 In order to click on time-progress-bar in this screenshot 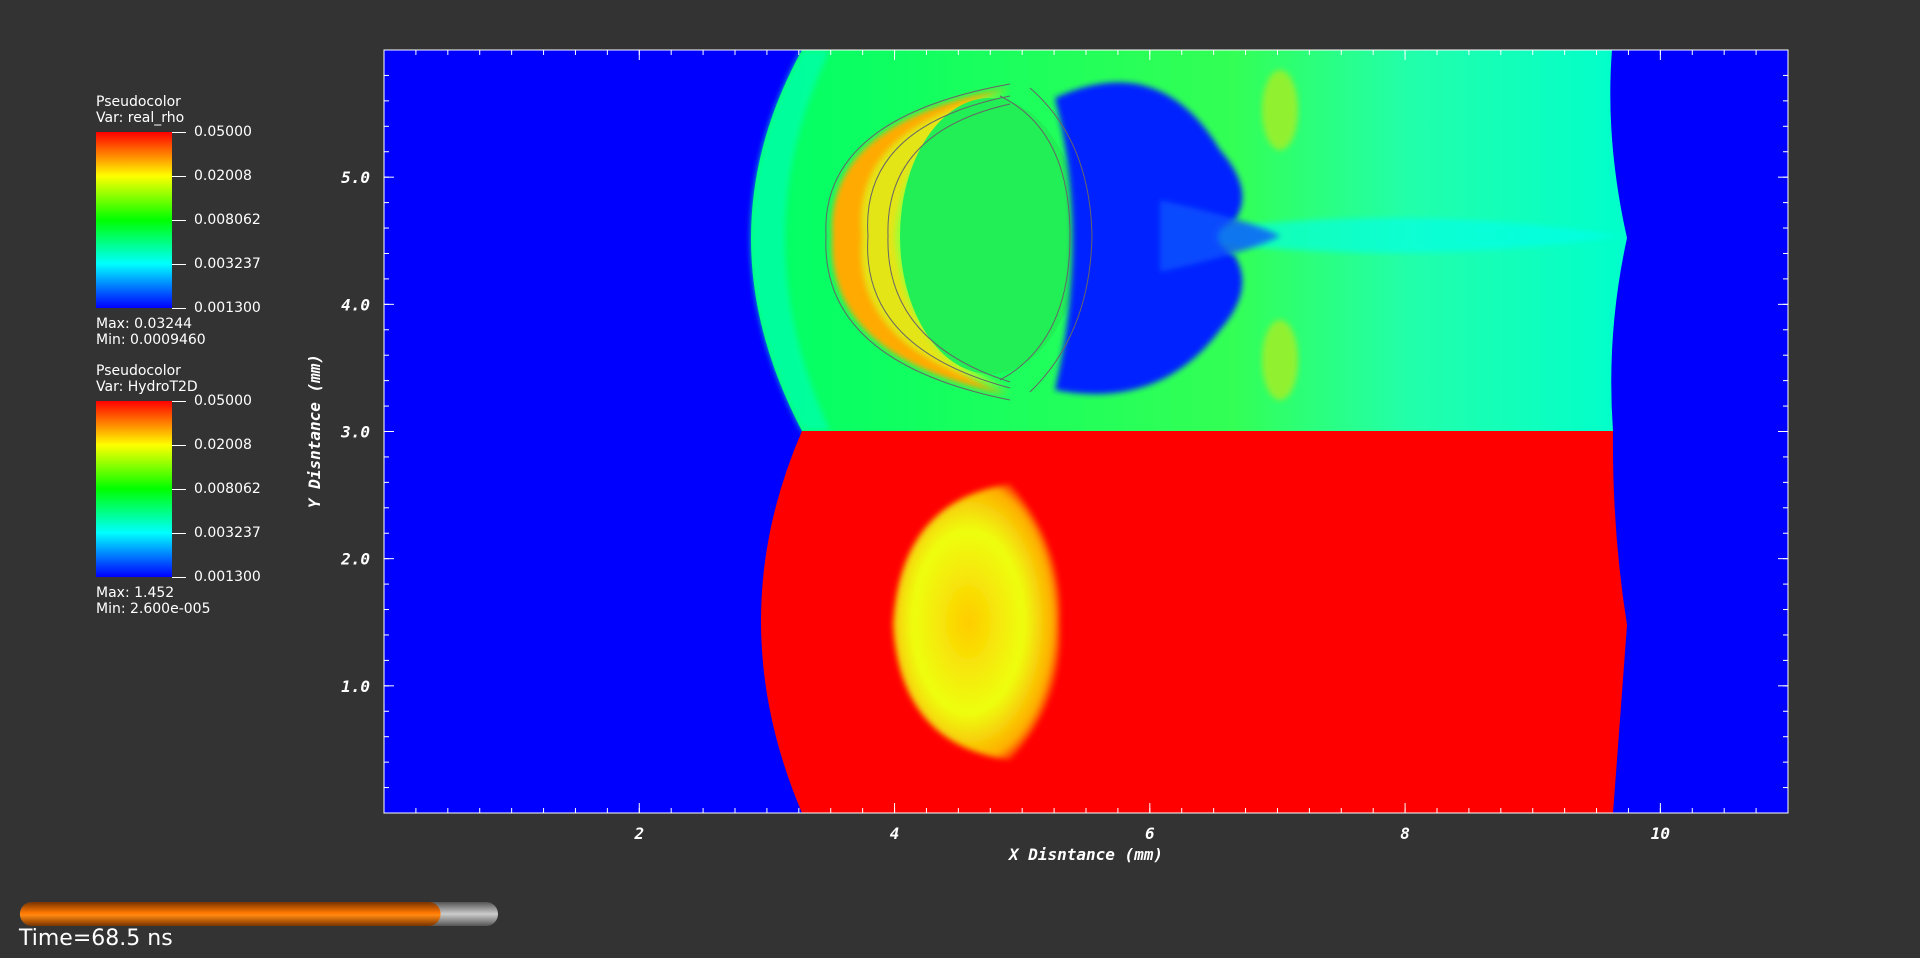, I will do `click(259, 914)`.